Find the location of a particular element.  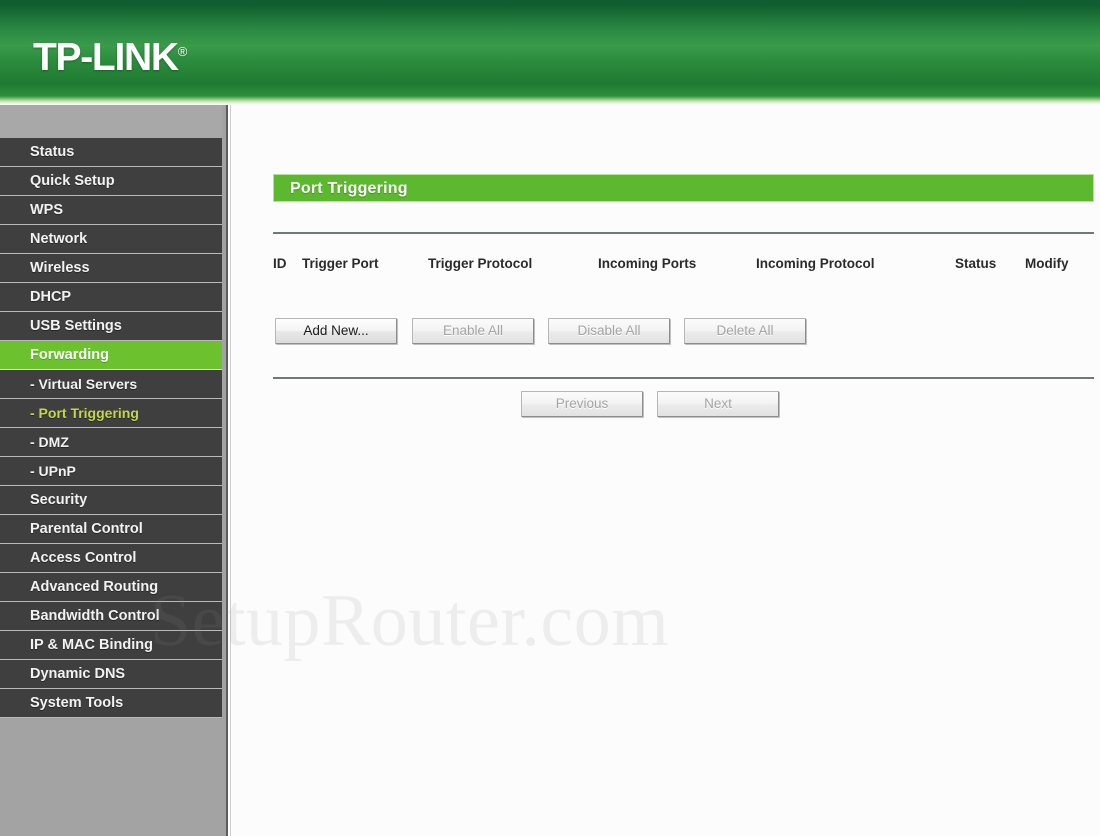

sidebar-item-bandwidth-control: Bandwidth Control is located at coordinates (111, 616).